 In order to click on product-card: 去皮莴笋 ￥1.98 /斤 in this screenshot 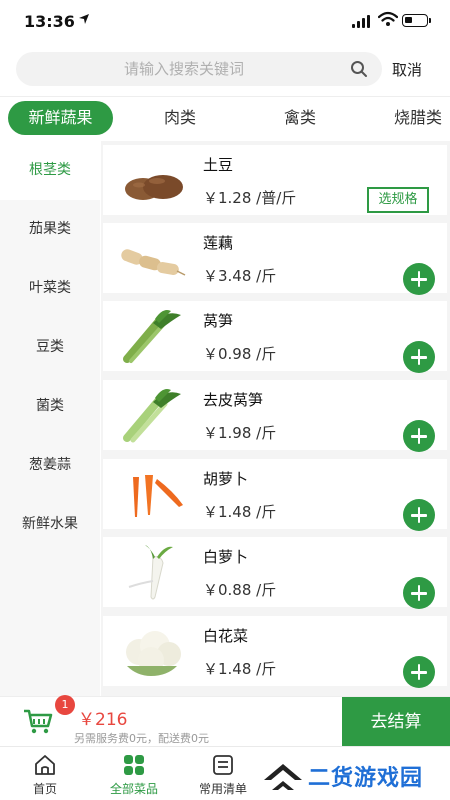, I will do `click(275, 416)`.